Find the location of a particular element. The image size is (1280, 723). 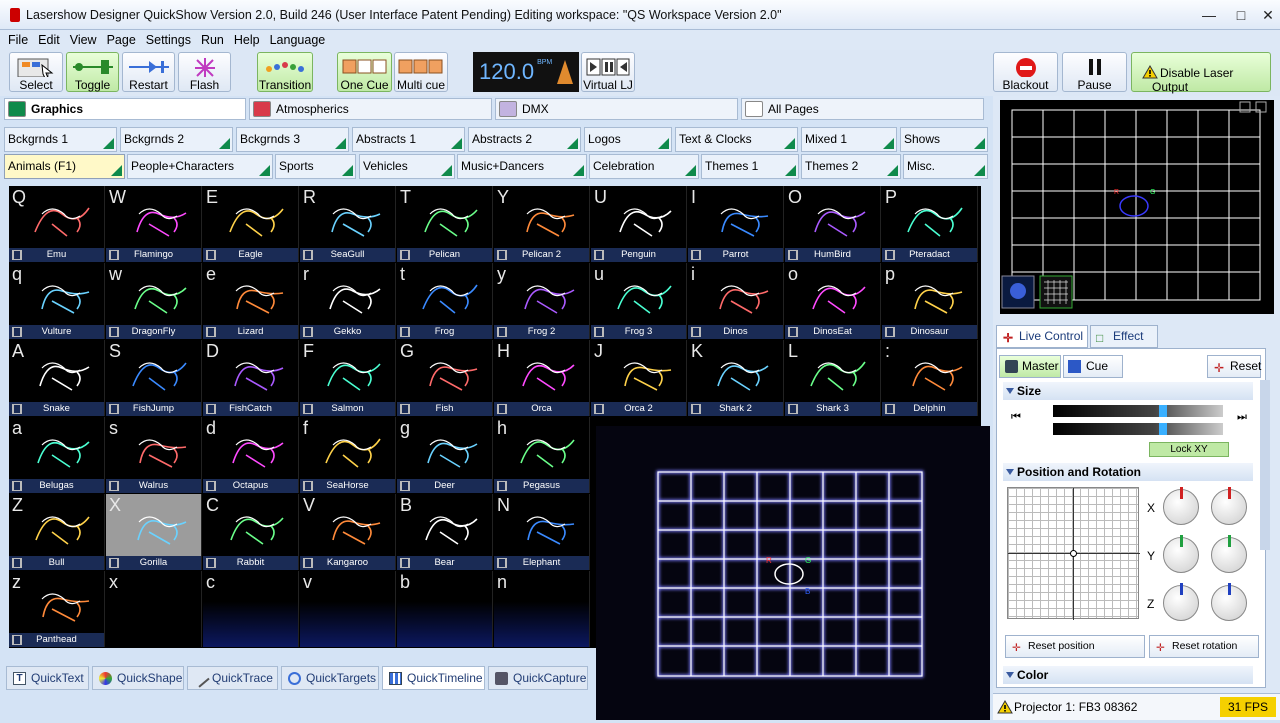

cue-cell: J Orca 2 is located at coordinates (639, 378).